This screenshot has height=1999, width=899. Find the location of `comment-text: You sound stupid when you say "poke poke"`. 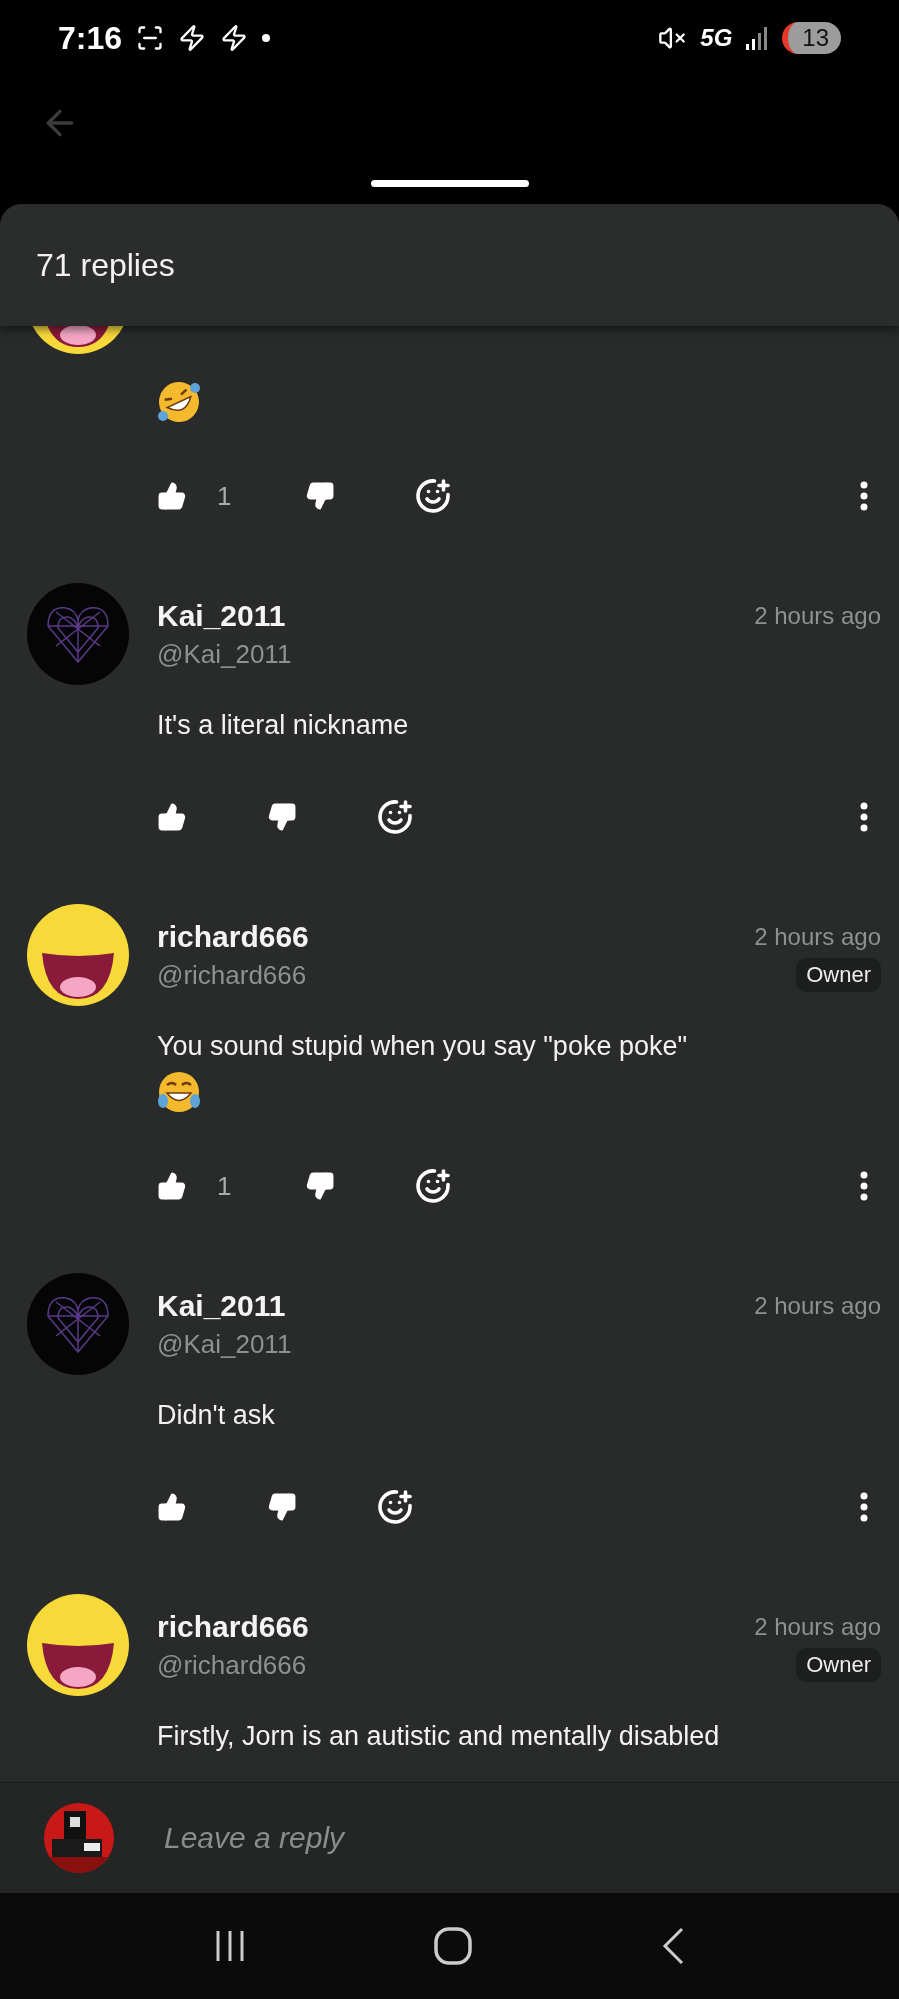

comment-text: You sound stupid when you say "poke poke" is located at coordinates (423, 1046).